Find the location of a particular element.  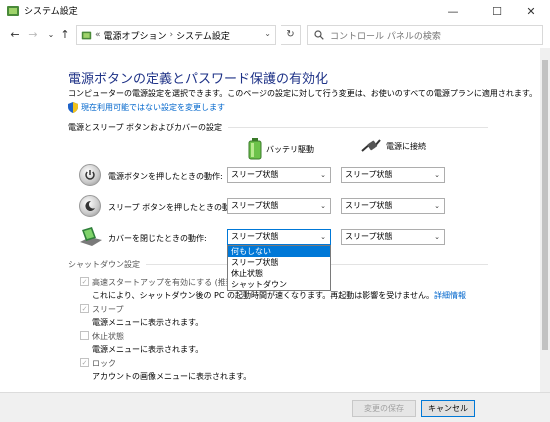

search-icon is located at coordinates (319, 35).